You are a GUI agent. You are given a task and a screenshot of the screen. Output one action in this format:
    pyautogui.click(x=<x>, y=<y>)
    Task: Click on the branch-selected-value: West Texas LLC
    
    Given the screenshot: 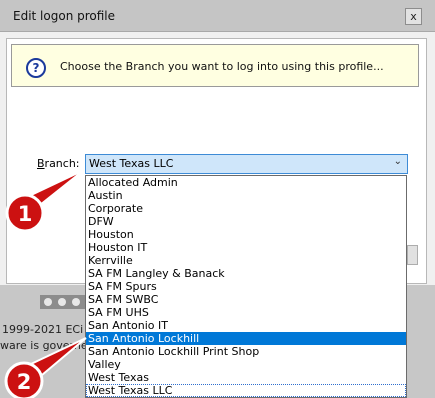 What is the action you would take?
    pyautogui.click(x=131, y=163)
    